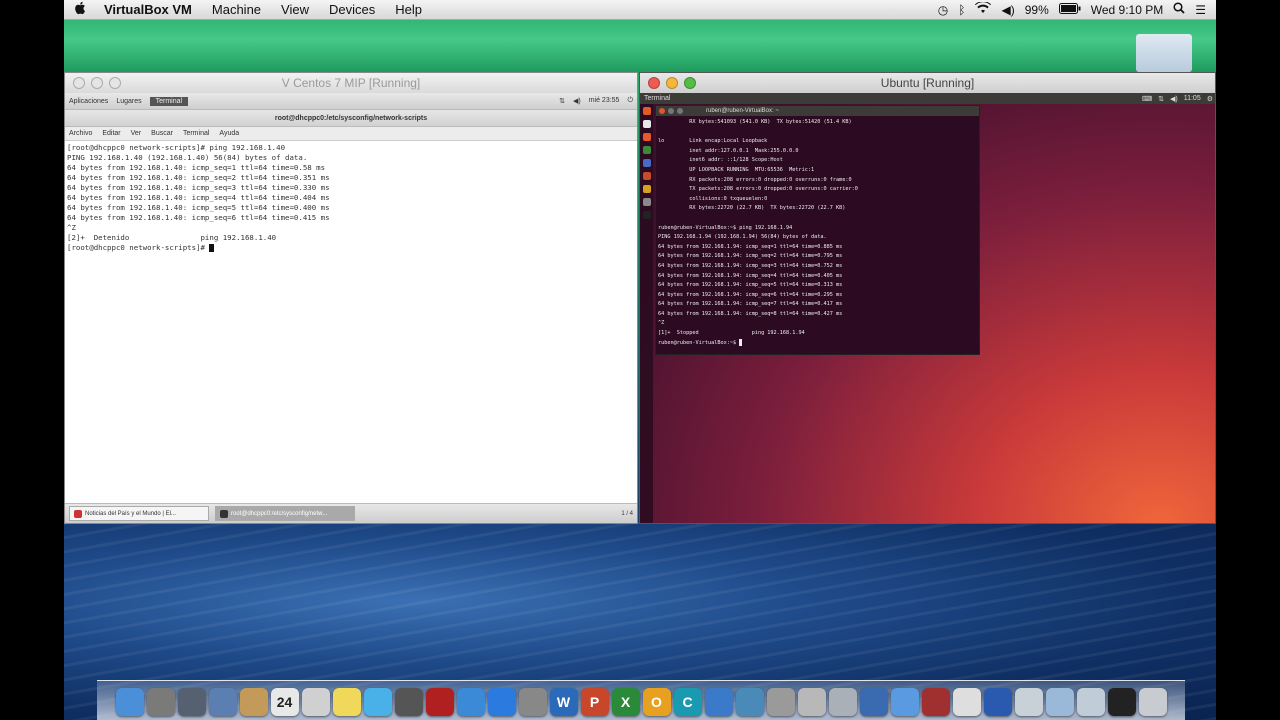  Describe the element at coordinates (1127, 10) in the screenshot. I see `clock: Wed 9:10 PM` at that location.